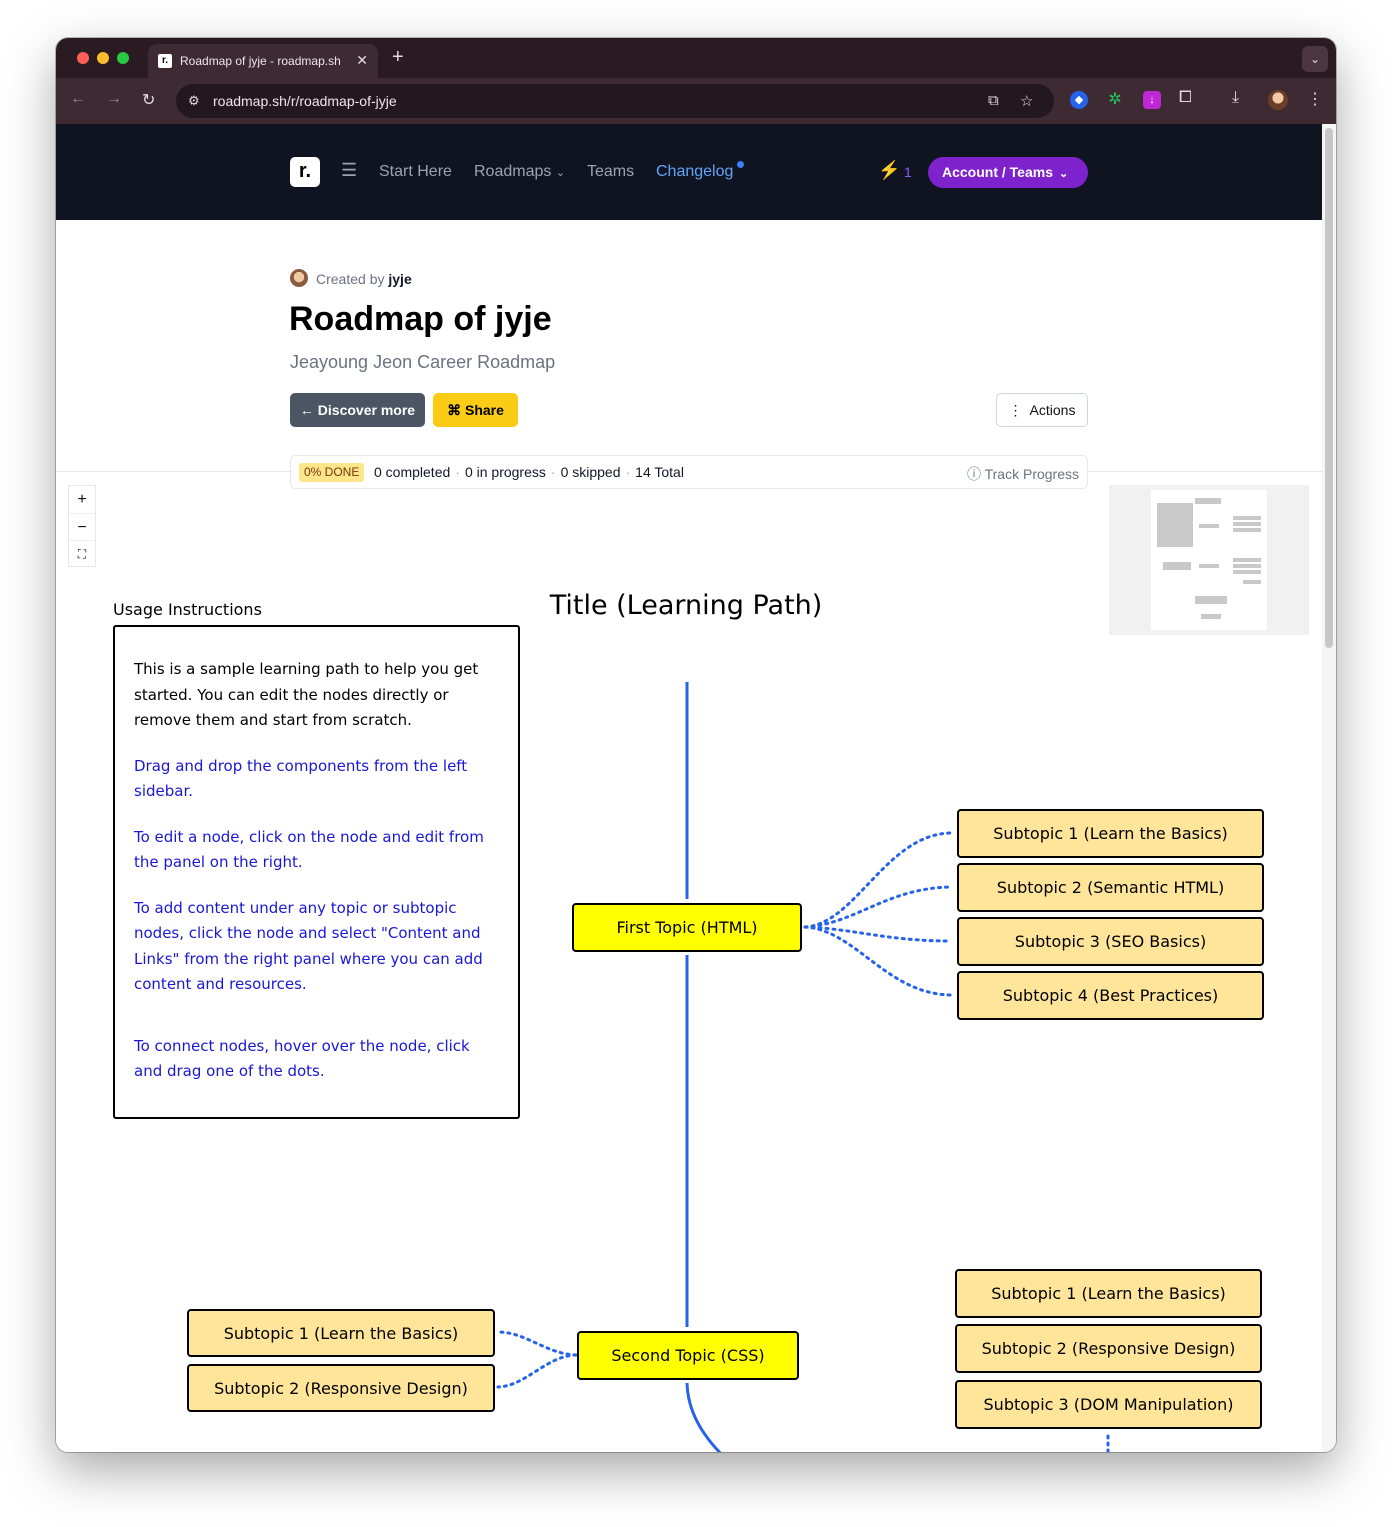 This screenshot has width=1392, height=1527. What do you see at coordinates (194, 101) in the screenshot?
I see `site-settings-icon: ⚙` at bounding box center [194, 101].